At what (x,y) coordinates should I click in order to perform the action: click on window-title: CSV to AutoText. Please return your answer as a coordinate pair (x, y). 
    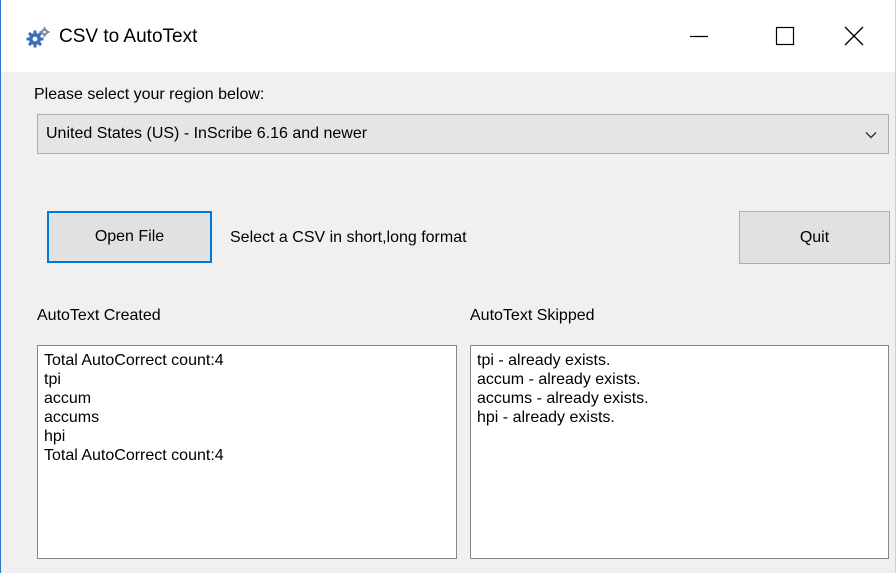
    Looking at the image, I should click on (128, 36).